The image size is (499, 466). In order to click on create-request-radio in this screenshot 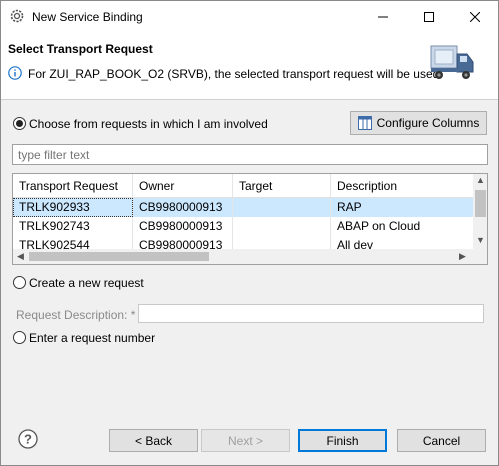, I will do `click(19, 282)`.